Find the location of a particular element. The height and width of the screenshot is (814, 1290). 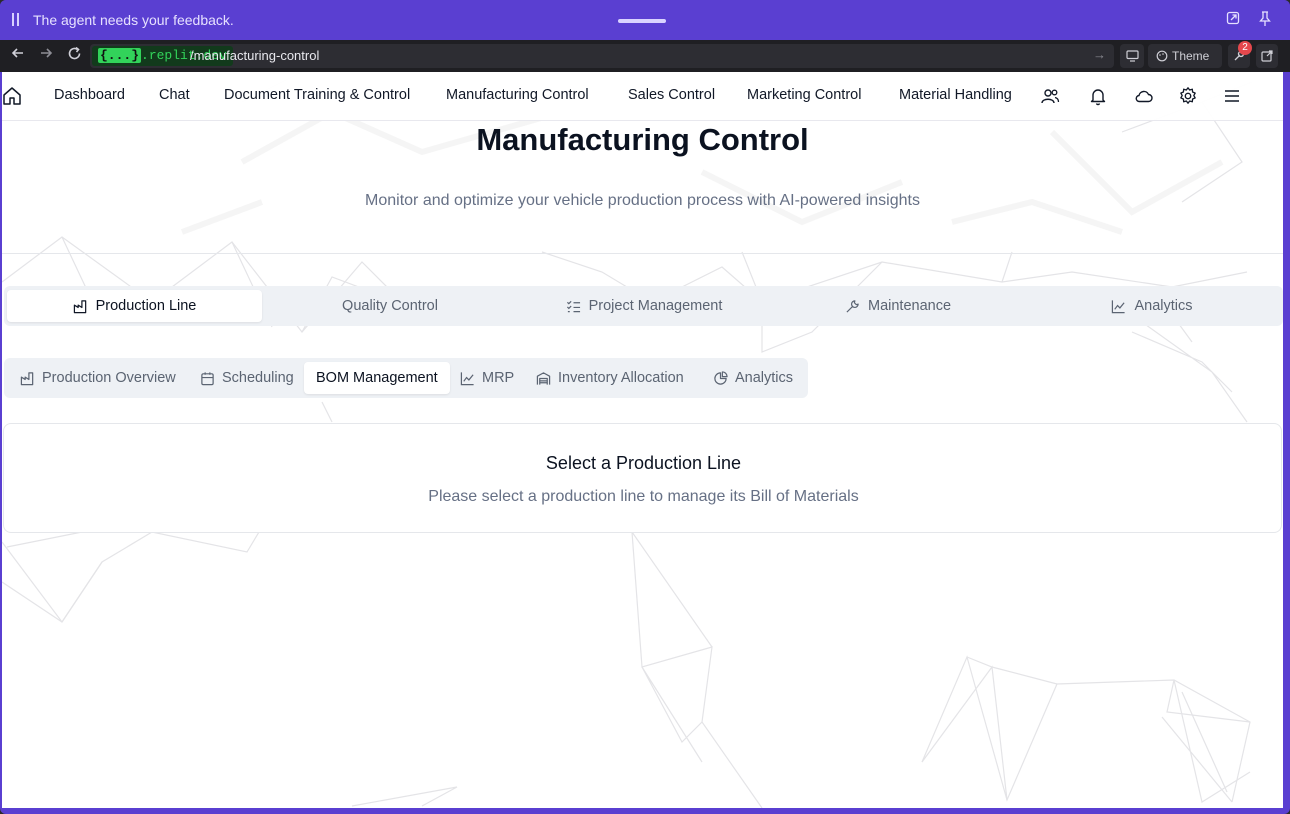

theme-button: Theme is located at coordinates (1185, 56).